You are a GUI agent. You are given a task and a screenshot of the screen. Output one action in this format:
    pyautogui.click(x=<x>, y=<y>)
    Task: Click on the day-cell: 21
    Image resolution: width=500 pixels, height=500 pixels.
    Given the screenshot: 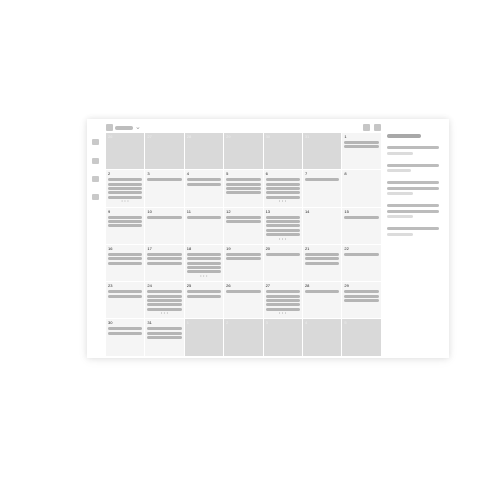 What is the action you would take?
    pyautogui.click(x=322, y=263)
    